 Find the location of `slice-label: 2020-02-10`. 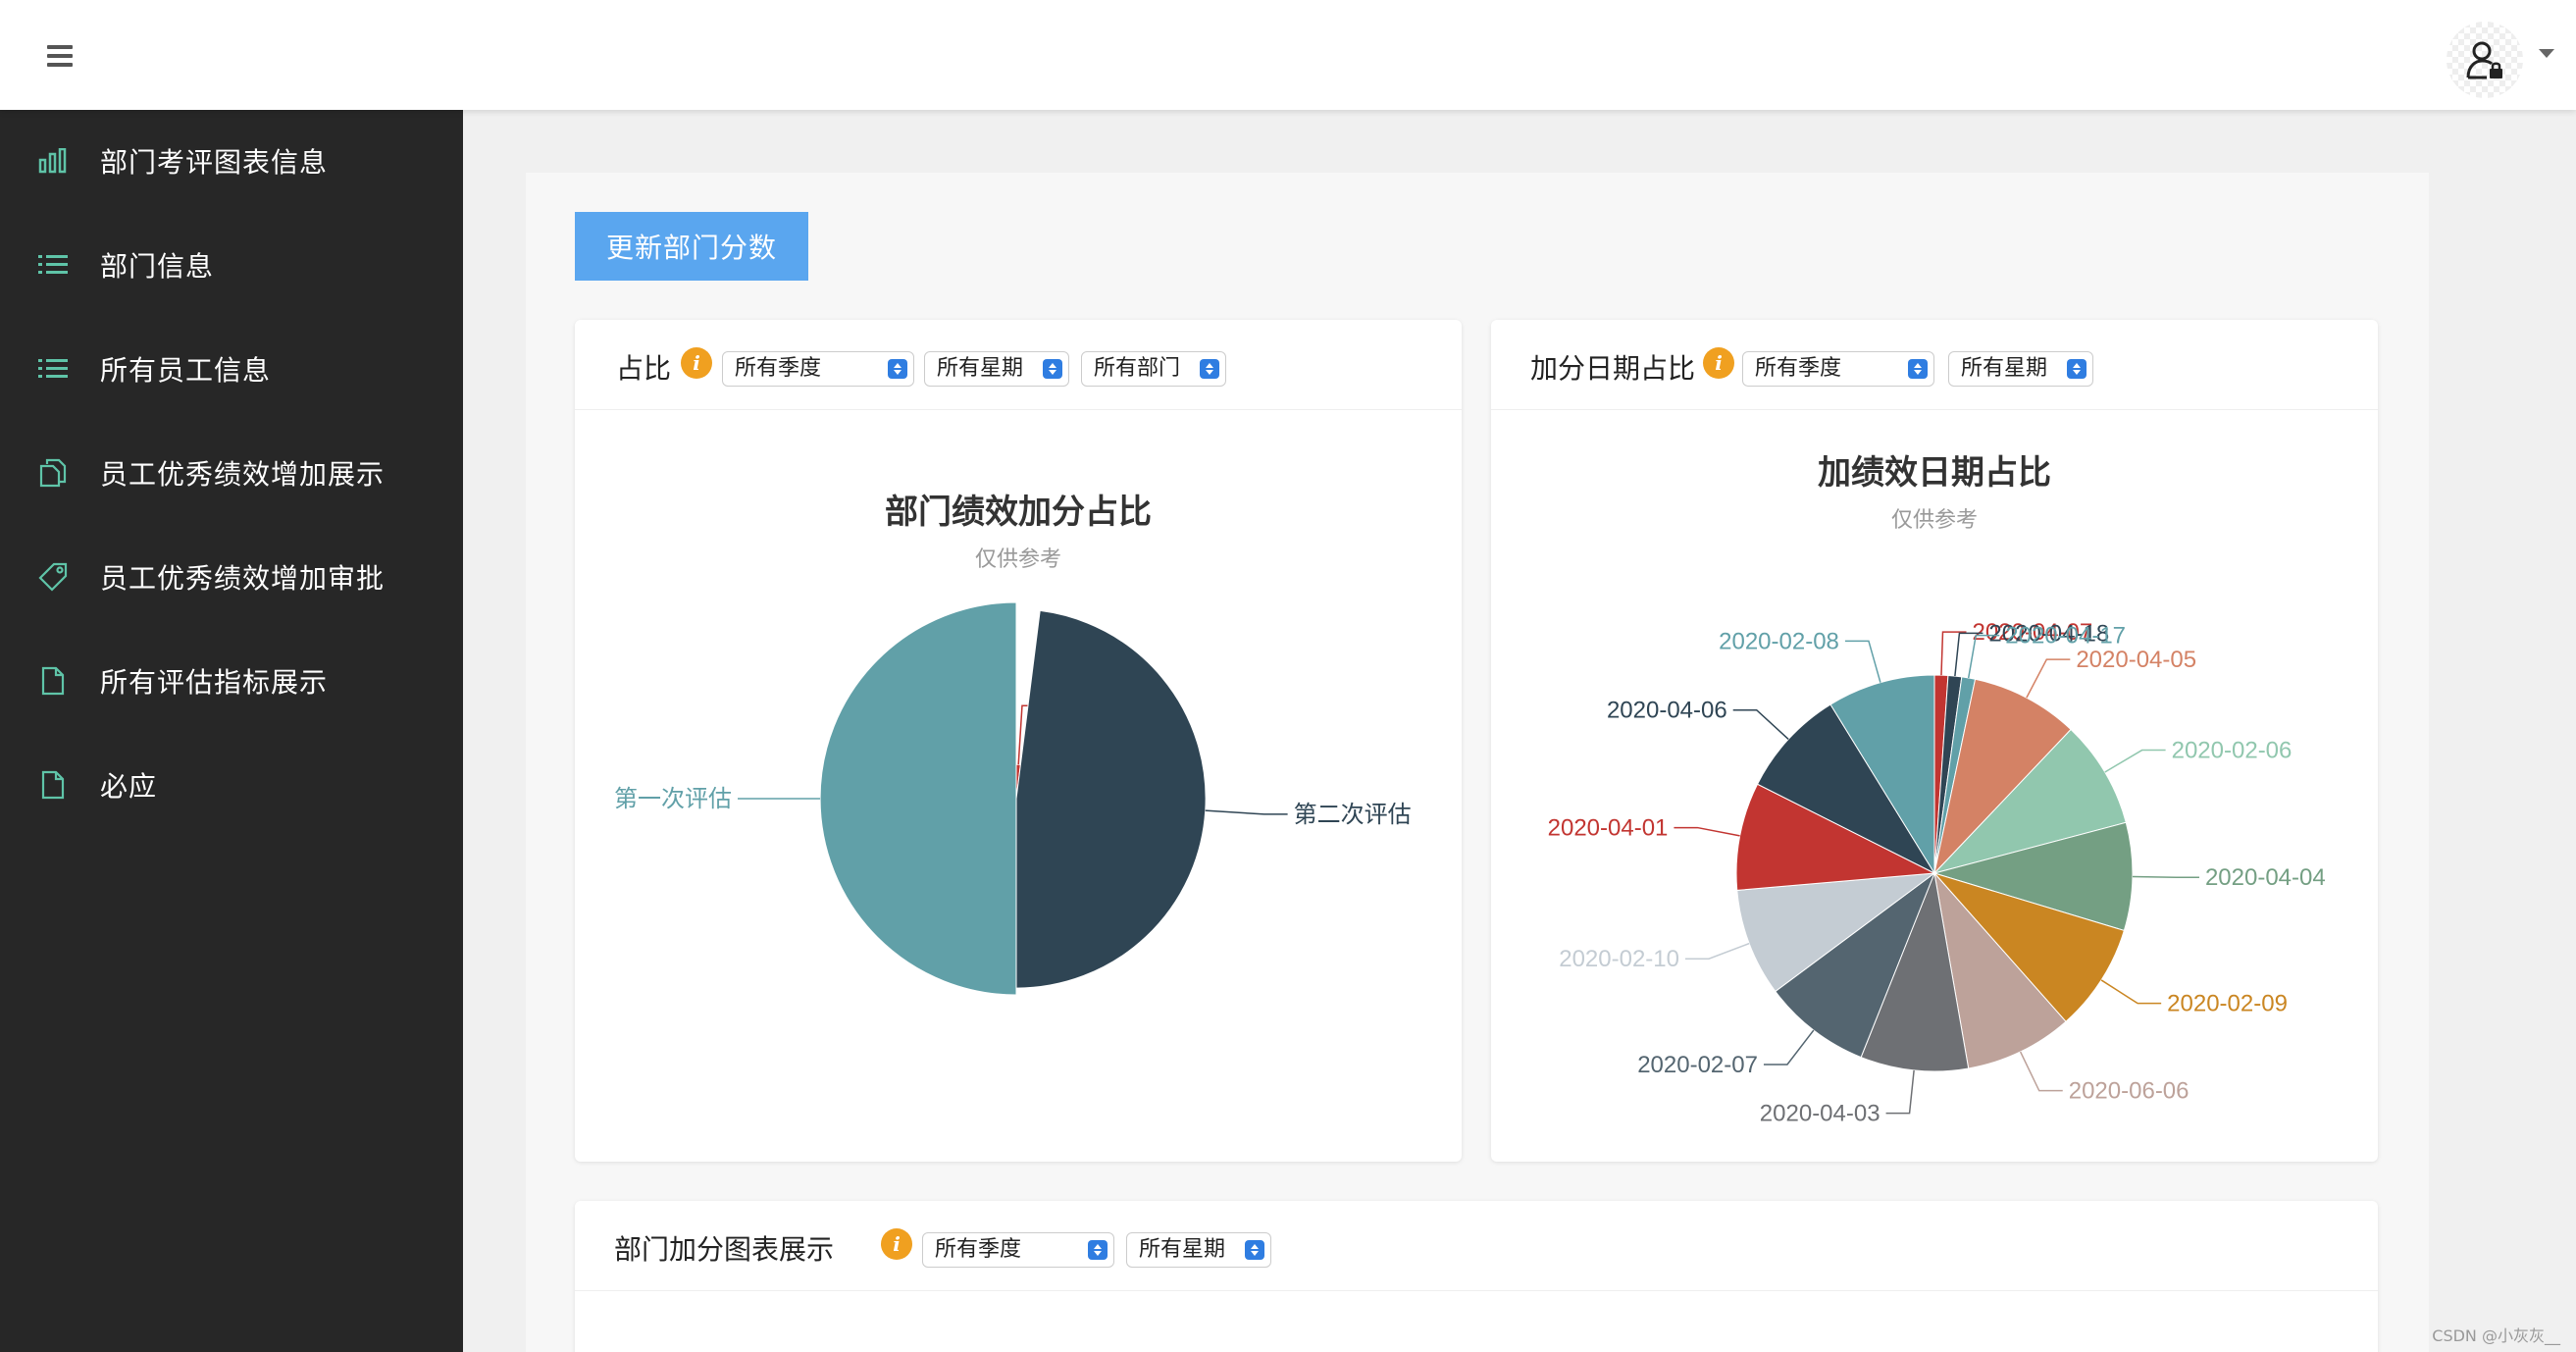

slice-label: 2020-02-10 is located at coordinates (1619, 959).